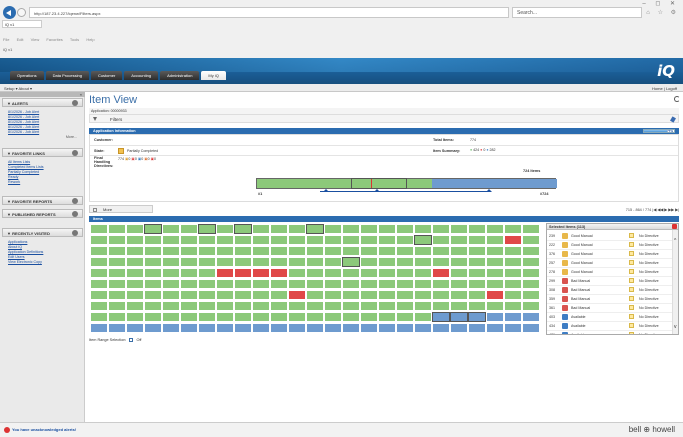 The image size is (683, 437). Describe the element at coordinates (610, 332) in the screenshot. I see `selected-item-row: 476 Available No Directive` at that location.